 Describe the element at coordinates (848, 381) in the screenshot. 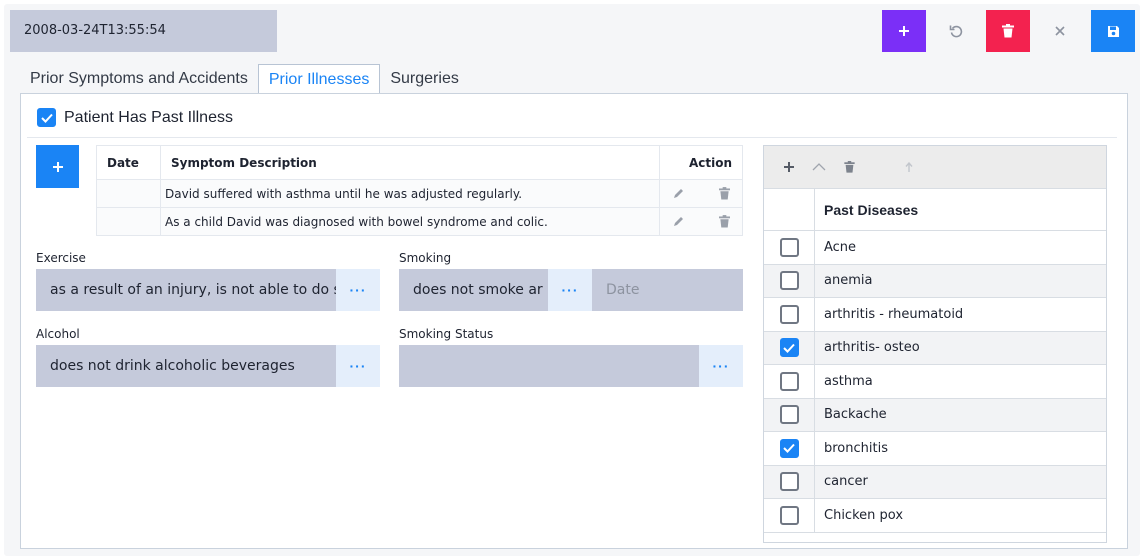

I see `disease-name: asthma` at that location.